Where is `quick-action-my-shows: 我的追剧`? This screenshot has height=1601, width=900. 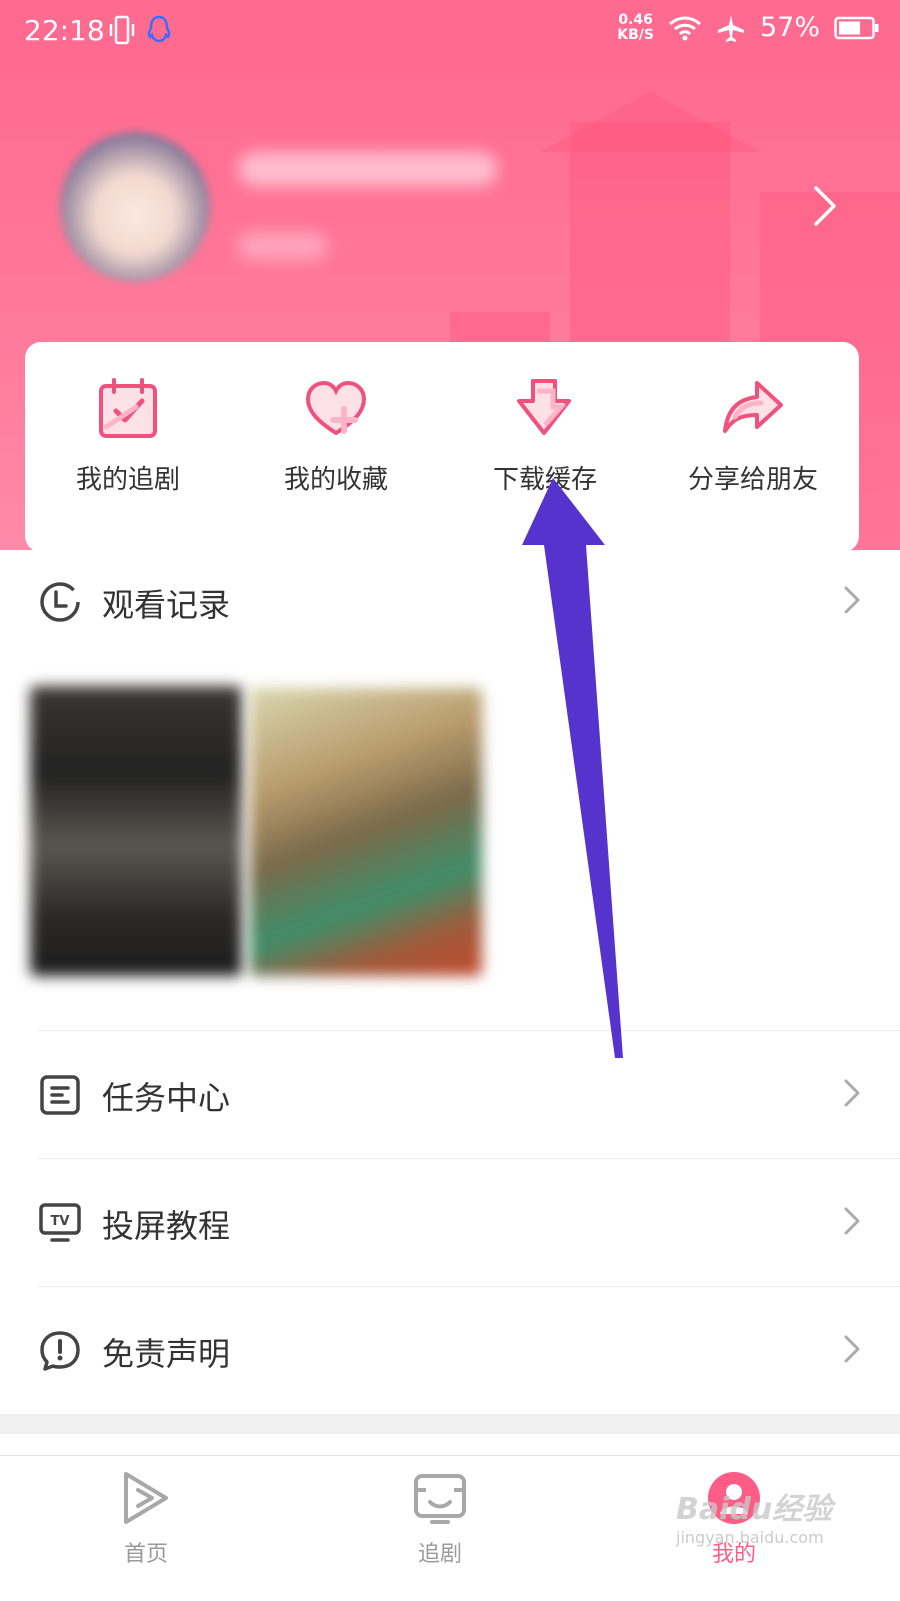 quick-action-my-shows: 我的追剧 is located at coordinates (128, 436).